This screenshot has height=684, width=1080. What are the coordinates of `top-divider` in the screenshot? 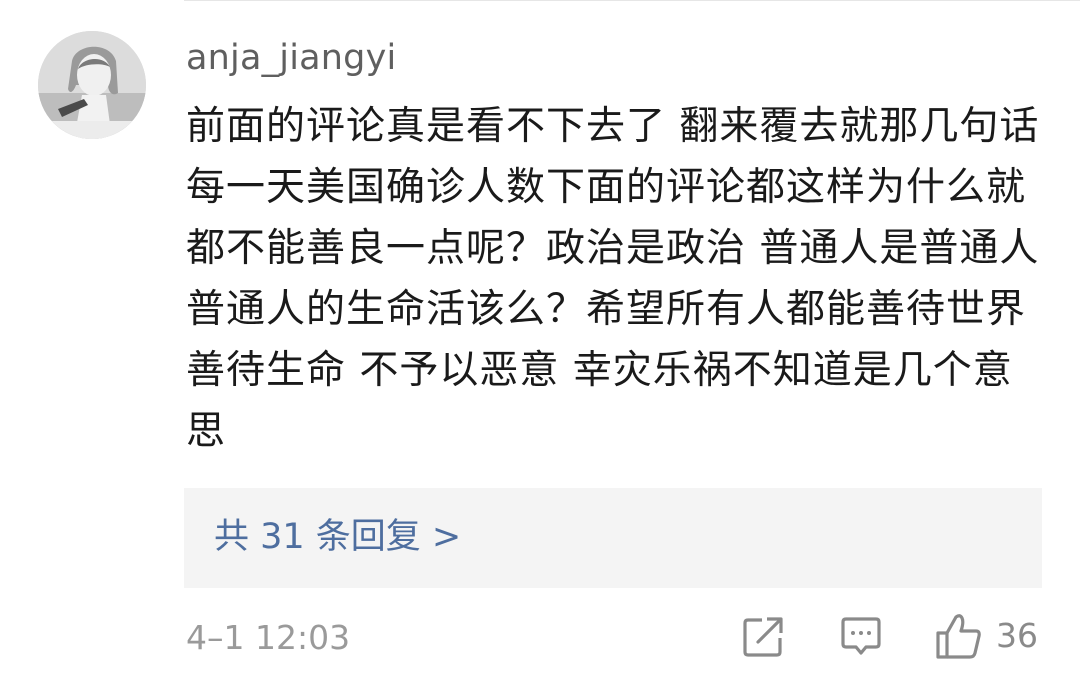 It's located at (632, 0).